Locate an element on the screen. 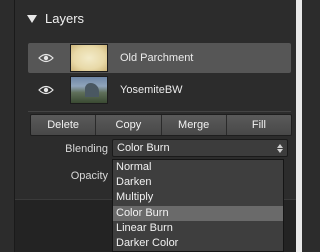  menu-item-color-burn: Color Burn is located at coordinates (198, 213).